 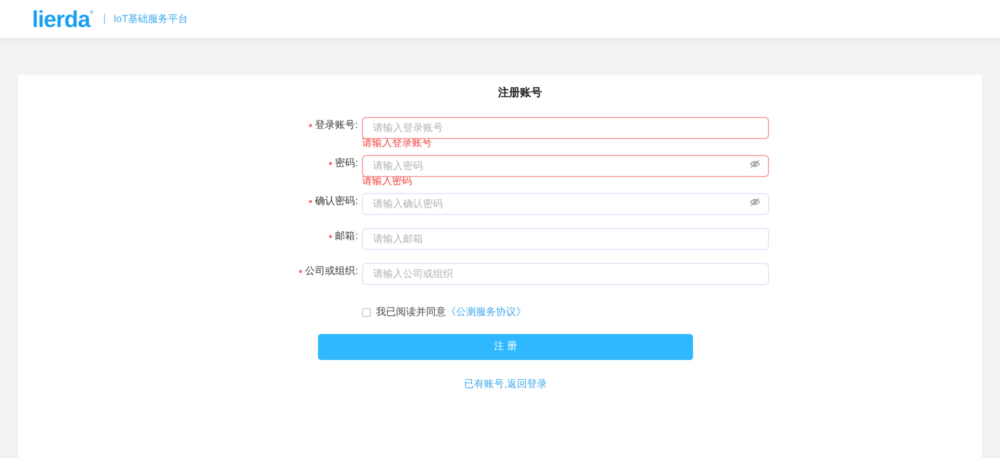 What do you see at coordinates (331, 271) in the screenshot?
I see `field-label: 公司或组织:` at bounding box center [331, 271].